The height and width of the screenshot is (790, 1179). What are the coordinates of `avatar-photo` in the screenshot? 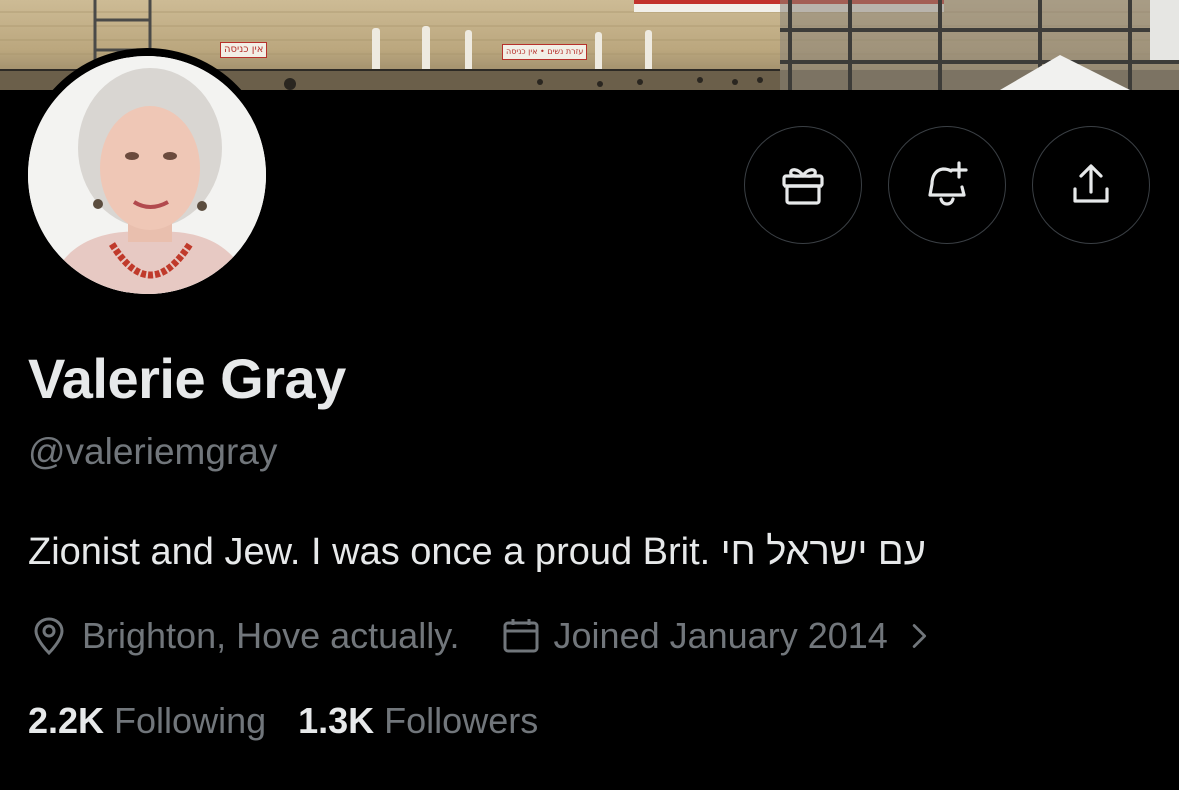 It's located at (147, 175).